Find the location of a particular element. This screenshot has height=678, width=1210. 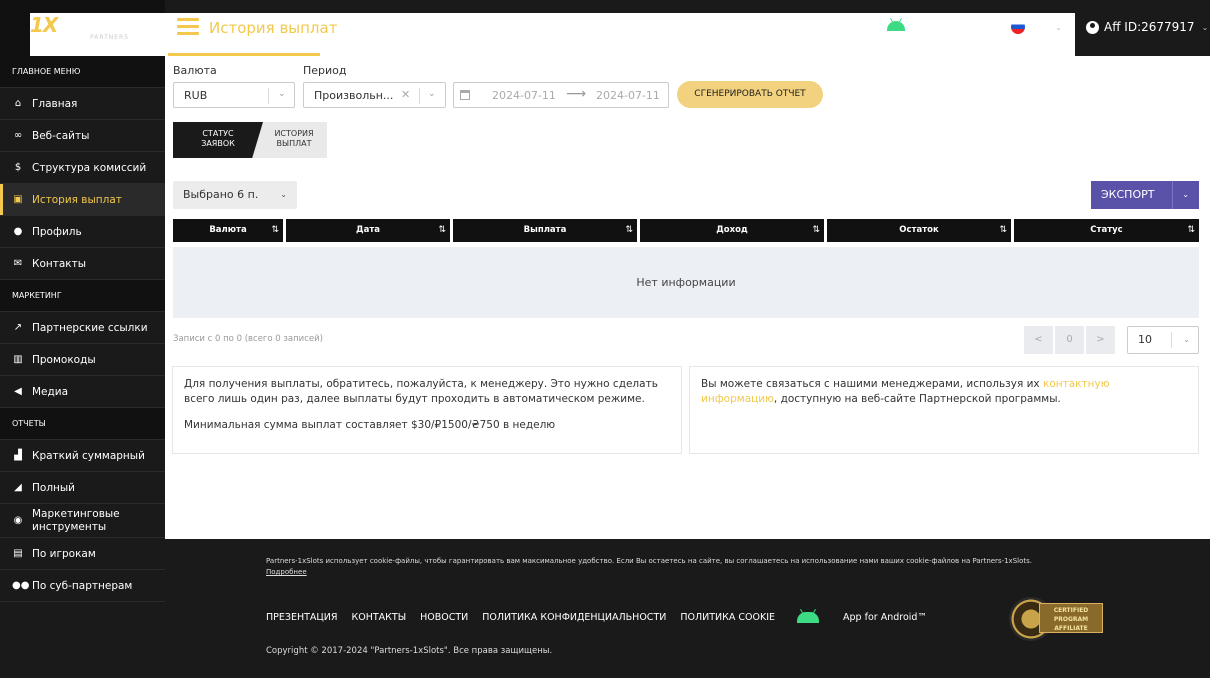

bar-chart-icon: ▟ is located at coordinates (18, 455).